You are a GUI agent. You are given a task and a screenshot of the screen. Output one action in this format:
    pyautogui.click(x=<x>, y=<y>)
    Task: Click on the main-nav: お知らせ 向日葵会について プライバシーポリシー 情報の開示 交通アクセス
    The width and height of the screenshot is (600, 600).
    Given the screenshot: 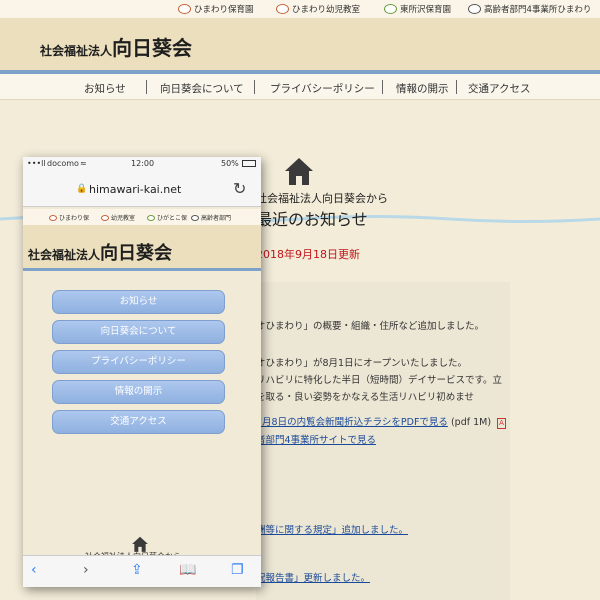 What is the action you would take?
    pyautogui.click(x=300, y=87)
    